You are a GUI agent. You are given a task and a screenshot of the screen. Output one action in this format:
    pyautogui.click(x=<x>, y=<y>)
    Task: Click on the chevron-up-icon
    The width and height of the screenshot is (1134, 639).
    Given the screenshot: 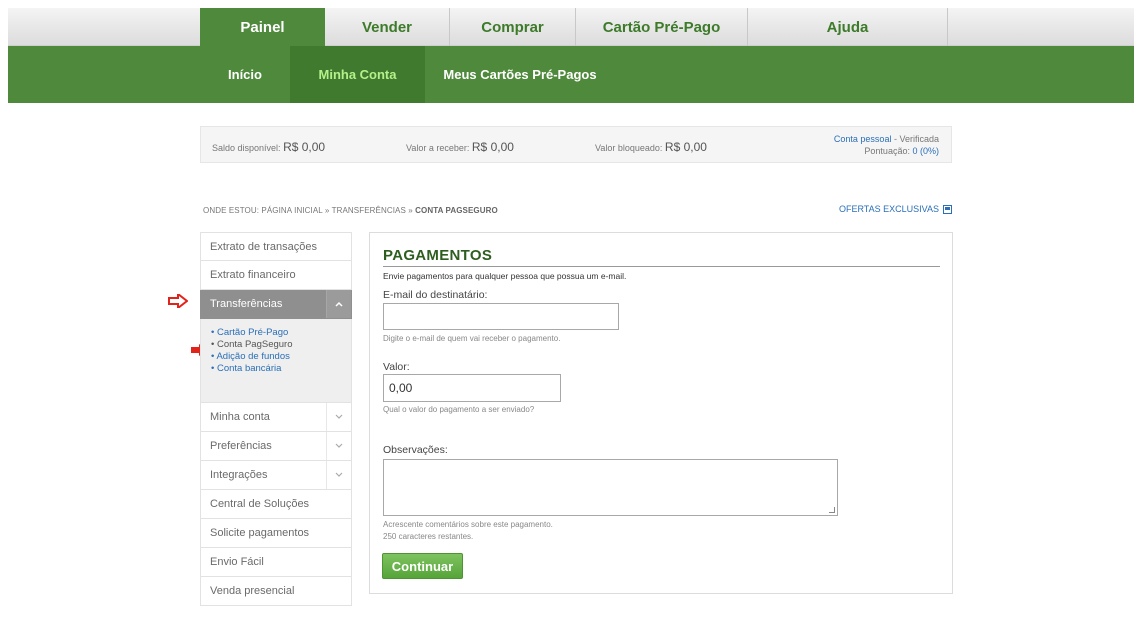 What is the action you would take?
    pyautogui.click(x=338, y=304)
    